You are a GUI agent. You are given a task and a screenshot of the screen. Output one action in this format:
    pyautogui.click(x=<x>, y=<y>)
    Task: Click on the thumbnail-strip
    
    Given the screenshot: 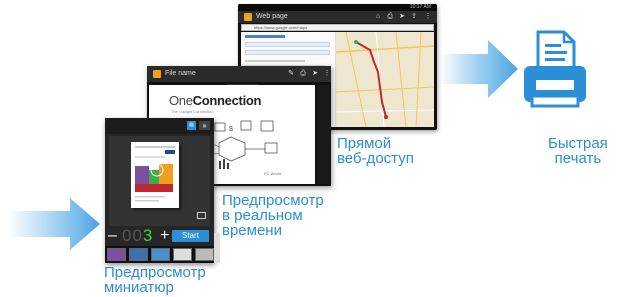 What is the action you would take?
    pyautogui.click(x=159, y=254)
    